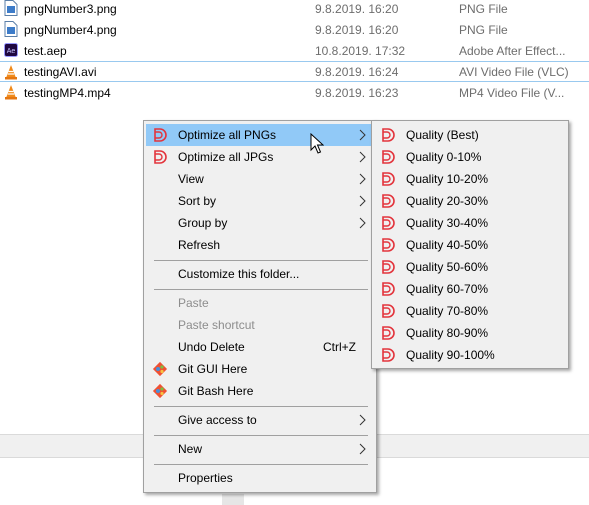  What do you see at coordinates (11, 51) in the screenshot?
I see `svg-text: Ae` at bounding box center [11, 51].